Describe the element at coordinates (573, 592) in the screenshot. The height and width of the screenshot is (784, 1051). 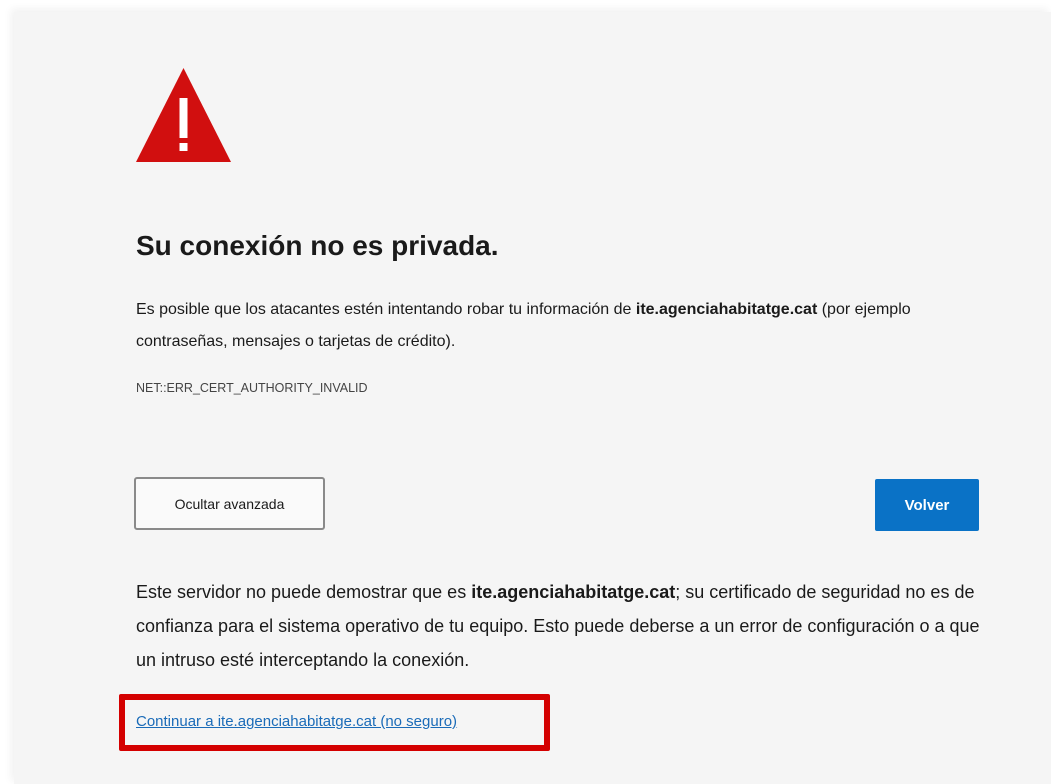
I see `details-host: ite.agenciahabitatge.cat` at that location.